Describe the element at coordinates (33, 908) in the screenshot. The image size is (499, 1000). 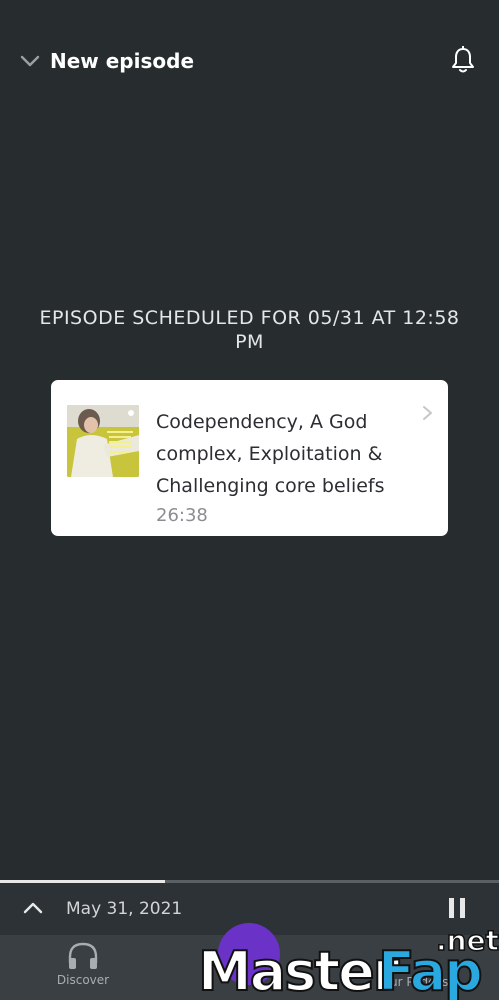
I see `chevron-up-icon` at that location.